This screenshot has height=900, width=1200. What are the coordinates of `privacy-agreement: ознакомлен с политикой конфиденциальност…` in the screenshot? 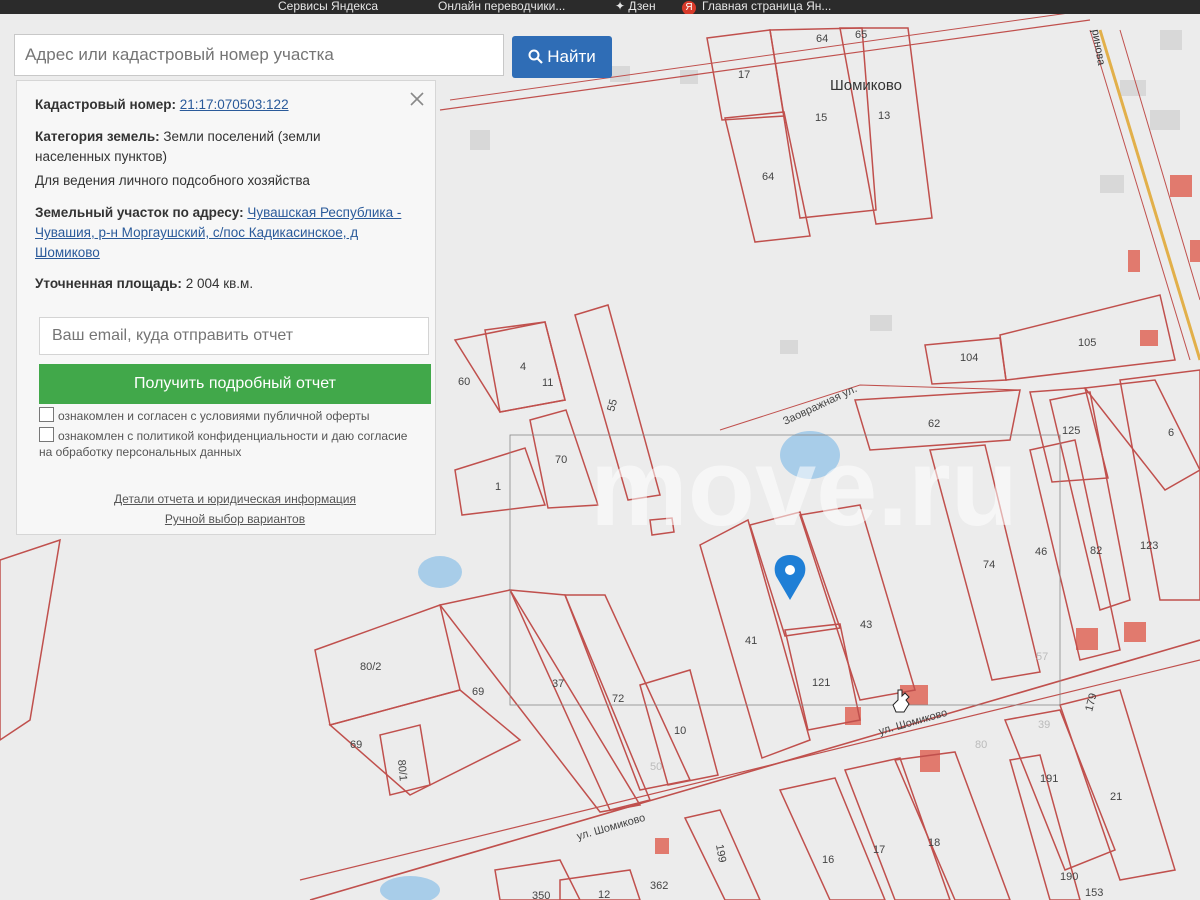 It's located at (229, 443).